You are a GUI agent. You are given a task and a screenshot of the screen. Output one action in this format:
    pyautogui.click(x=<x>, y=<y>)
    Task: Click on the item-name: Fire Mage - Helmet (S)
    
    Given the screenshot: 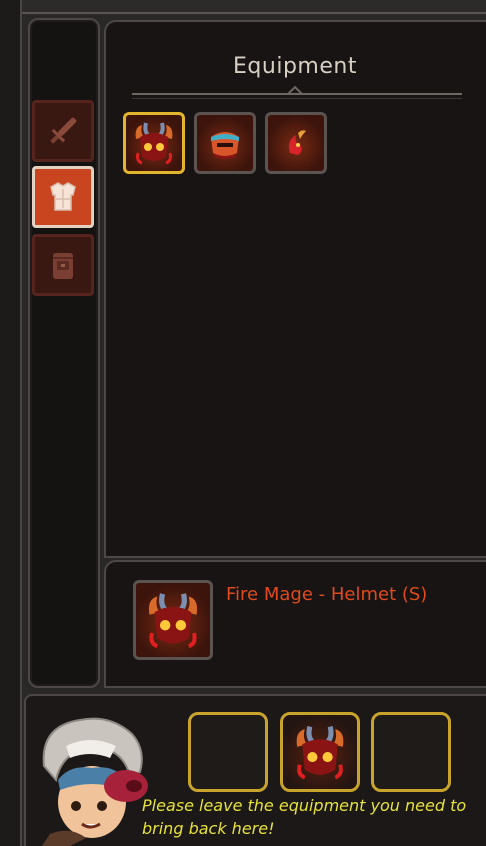 What is the action you would take?
    pyautogui.click(x=327, y=594)
    